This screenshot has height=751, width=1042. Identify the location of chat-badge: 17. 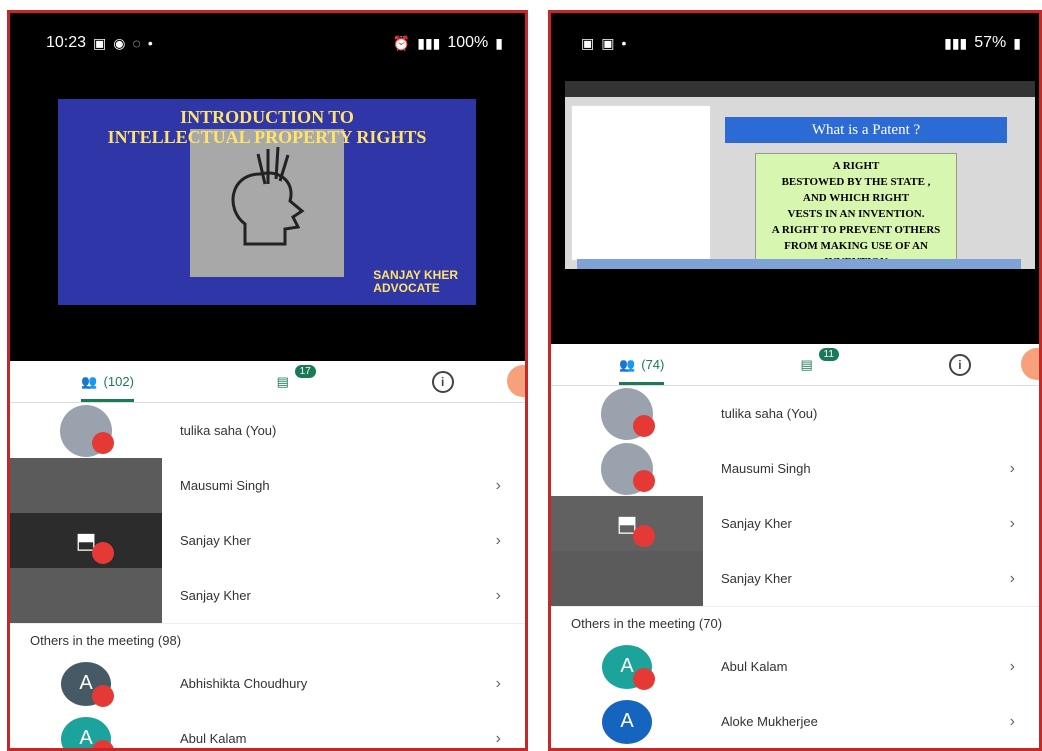
(305, 371).